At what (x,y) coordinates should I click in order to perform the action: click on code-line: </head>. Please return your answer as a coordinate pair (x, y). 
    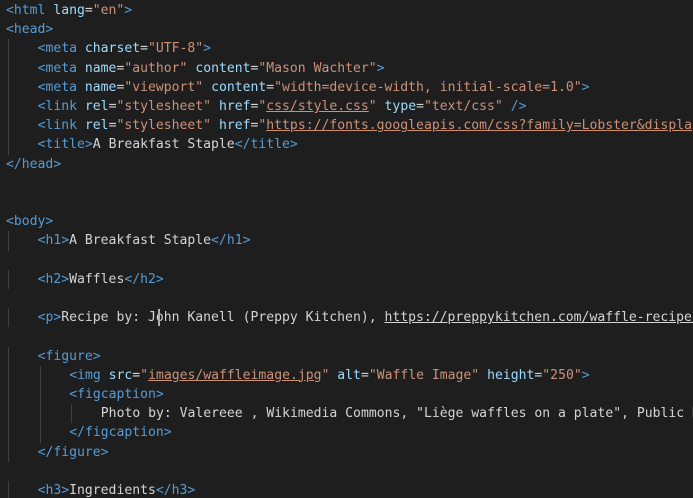
    Looking at the image, I should click on (33, 164).